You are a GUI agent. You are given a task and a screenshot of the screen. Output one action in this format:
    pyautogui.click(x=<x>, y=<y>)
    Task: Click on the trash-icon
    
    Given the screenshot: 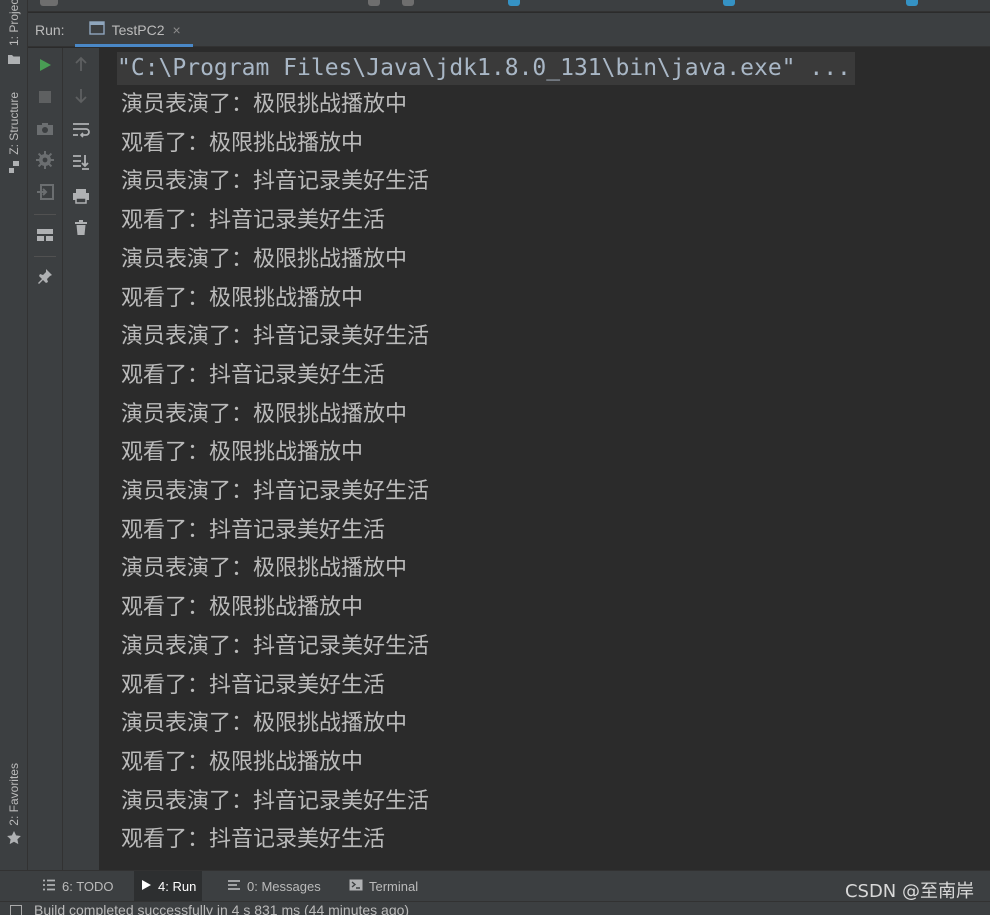 What is the action you would take?
    pyautogui.click(x=81, y=230)
    